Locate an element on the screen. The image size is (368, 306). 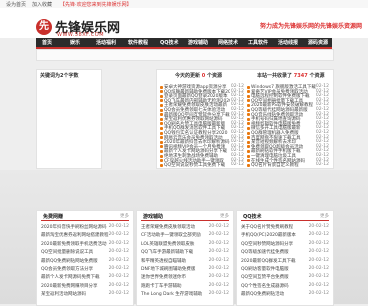
box-list-item: 某宝返利活动网站源码 20-02-12 is located at coordinates (85, 294).